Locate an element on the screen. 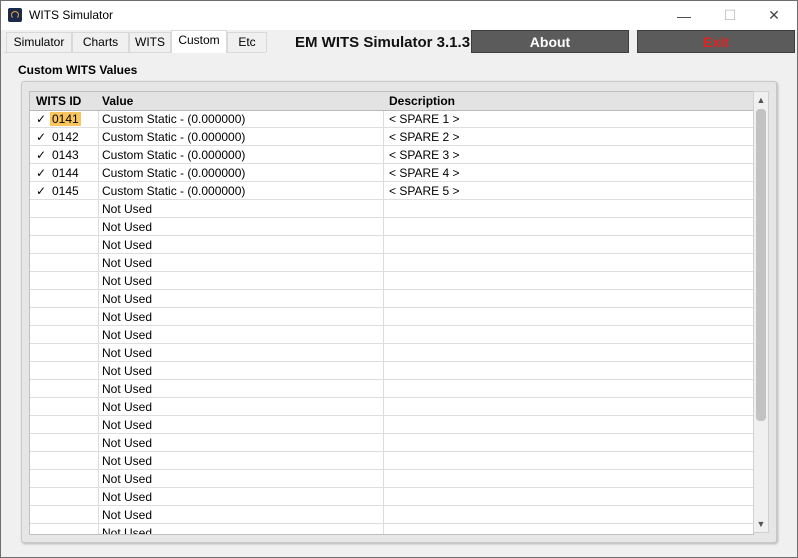 The width and height of the screenshot is (798, 558). cell-description: < SPARE 5 > is located at coordinates (424, 191).